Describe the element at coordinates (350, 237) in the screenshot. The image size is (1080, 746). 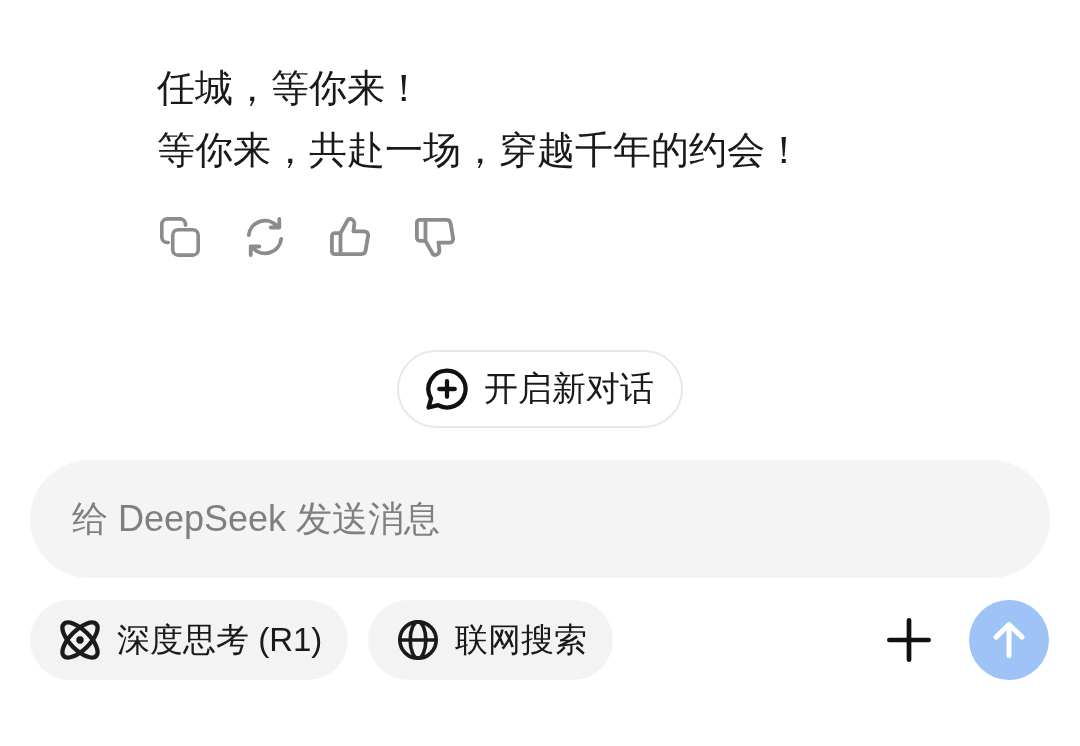
I see `thumbs-up-icon` at that location.